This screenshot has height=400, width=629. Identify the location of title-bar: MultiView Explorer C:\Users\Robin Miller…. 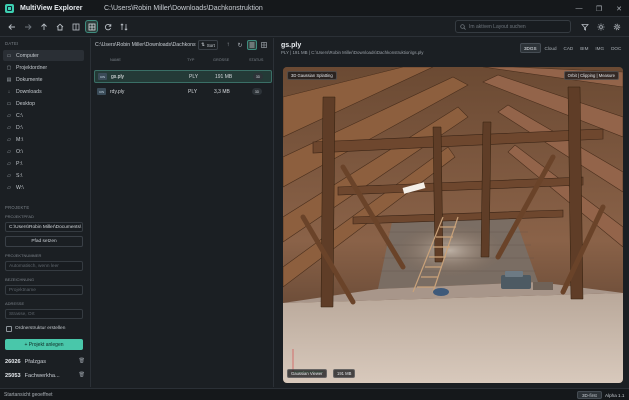
(314, 8).